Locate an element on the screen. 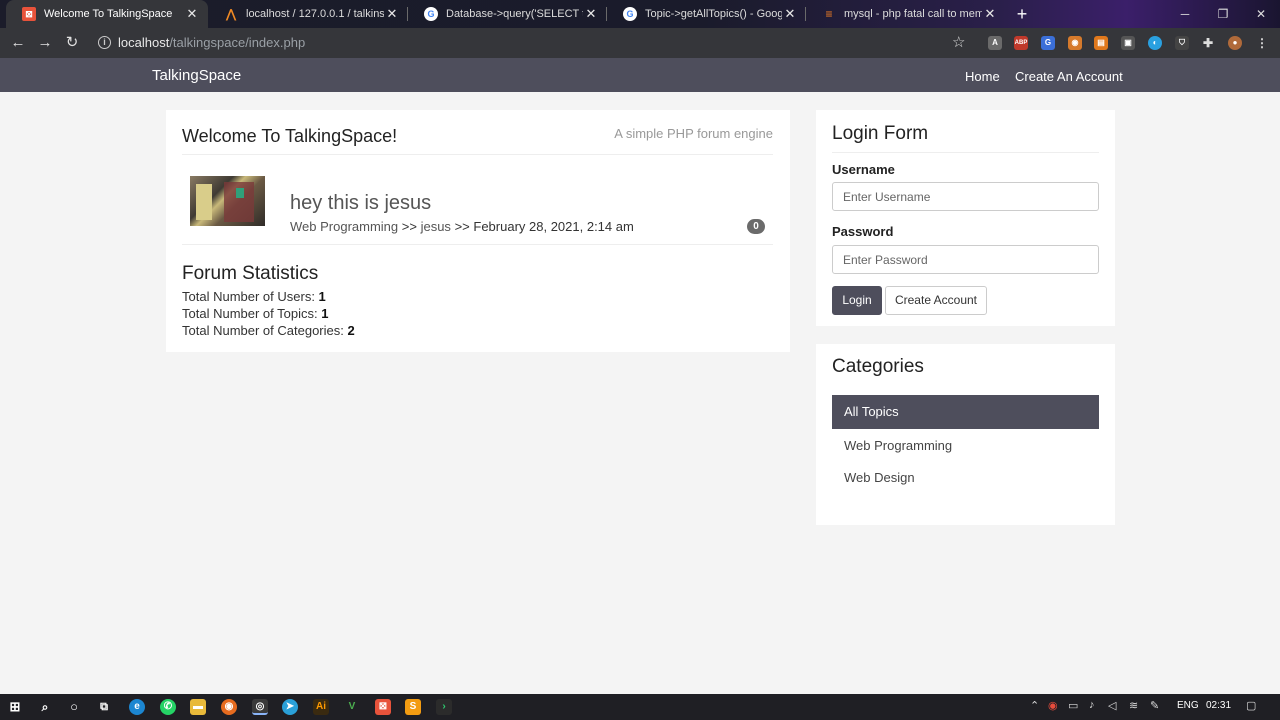  avatar: ● is located at coordinates (1235, 43).